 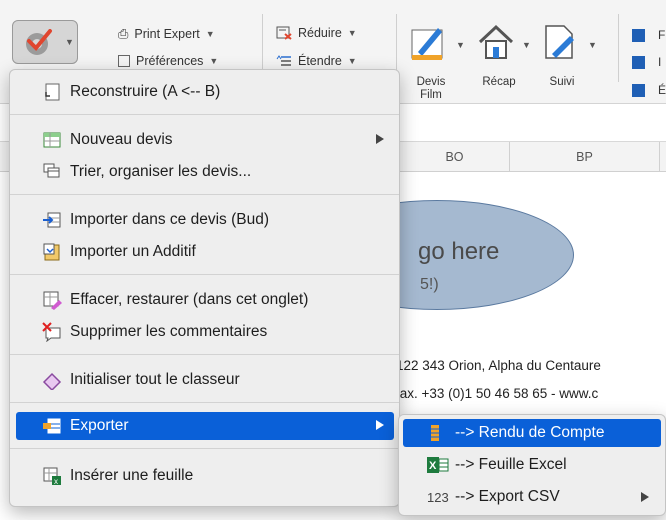 I want to click on eraser-icon, so click(x=52, y=381).